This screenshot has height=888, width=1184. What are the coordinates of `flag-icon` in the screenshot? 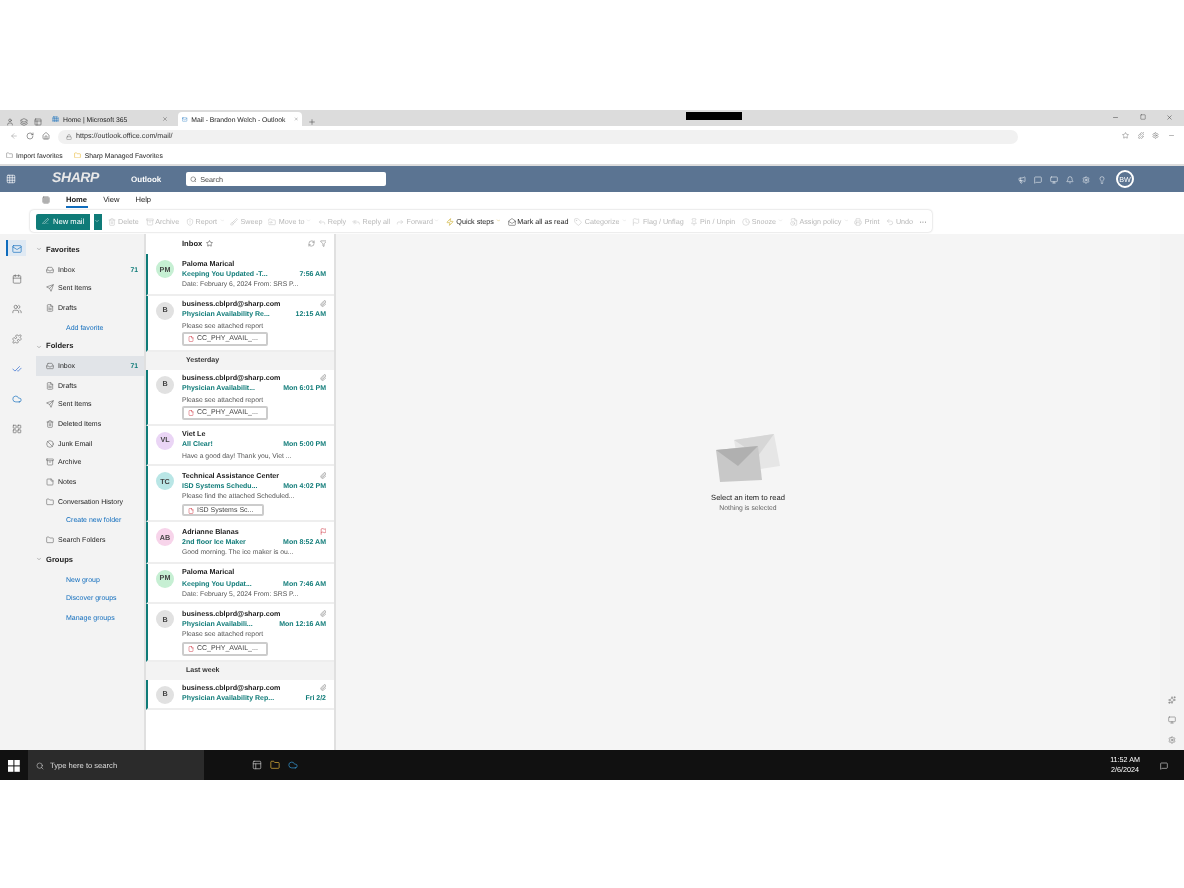 It's located at (322, 532).